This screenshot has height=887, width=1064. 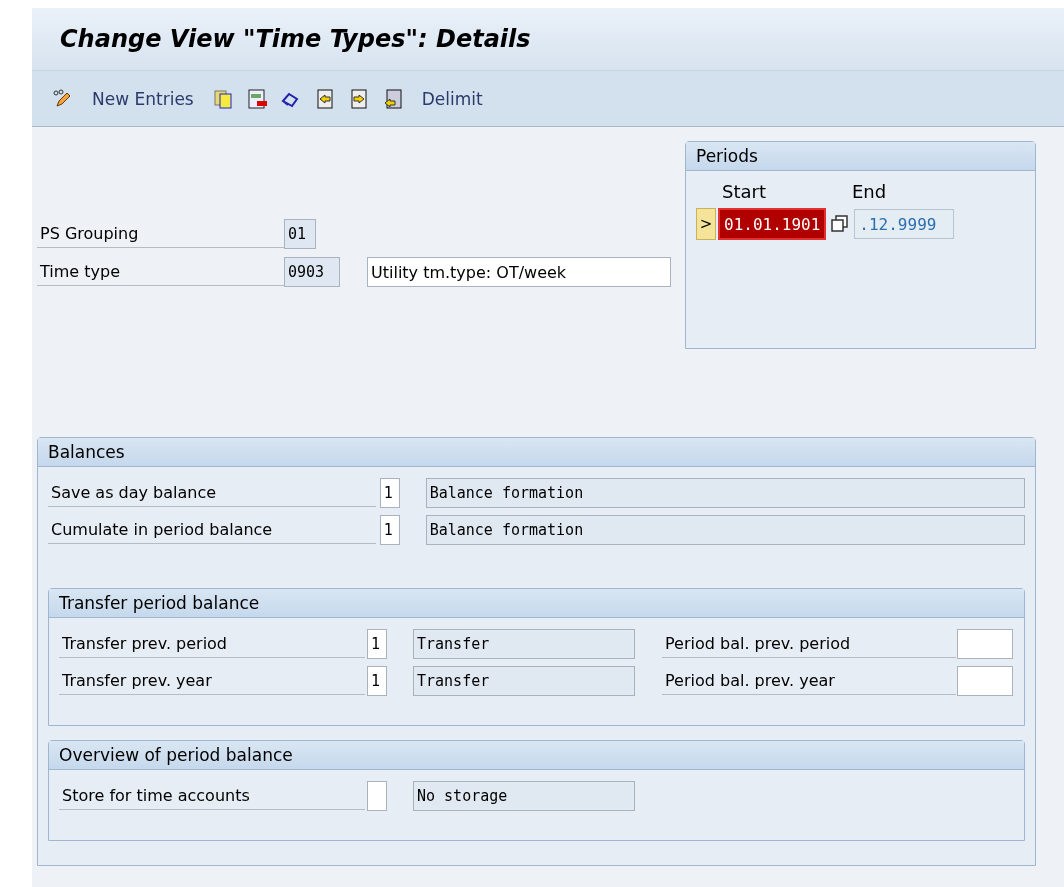 What do you see at coordinates (809, 644) in the screenshot?
I see `field-label: Period bal. prev. period` at bounding box center [809, 644].